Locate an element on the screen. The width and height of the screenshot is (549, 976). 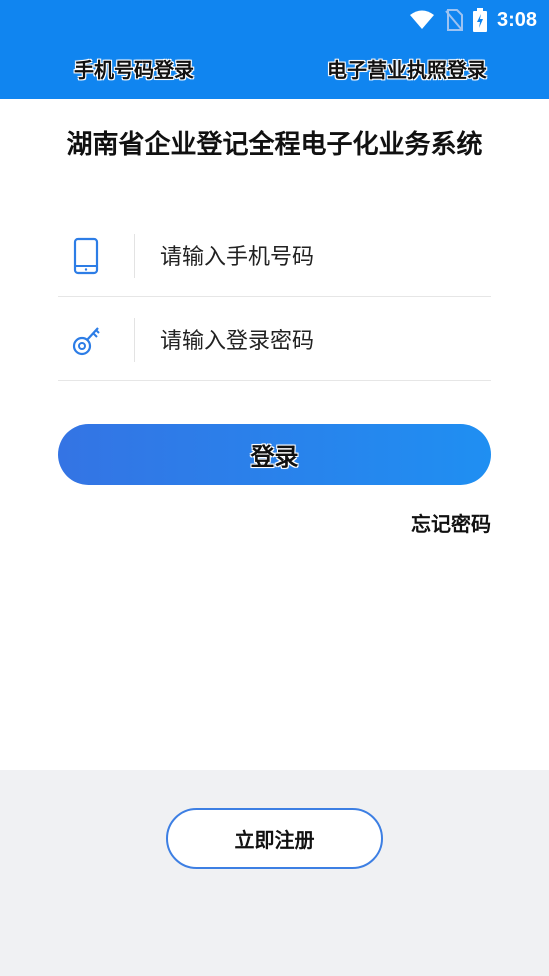
login-button: 登录 is located at coordinates (274, 454).